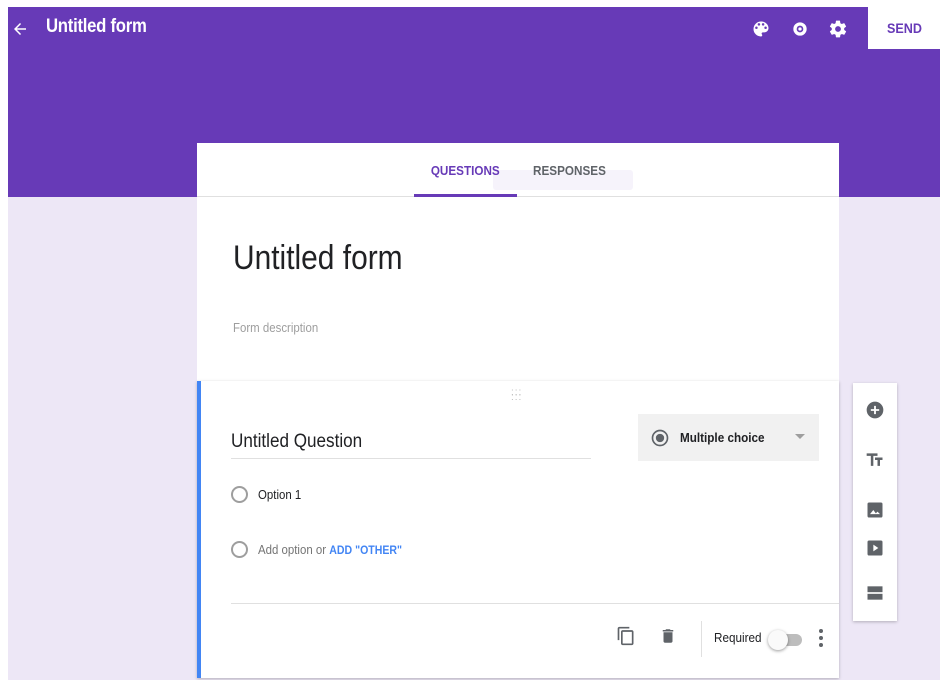 This screenshot has width=948, height=680. What do you see at coordinates (4, 340) in the screenshot?
I see `page-left-edge` at bounding box center [4, 340].